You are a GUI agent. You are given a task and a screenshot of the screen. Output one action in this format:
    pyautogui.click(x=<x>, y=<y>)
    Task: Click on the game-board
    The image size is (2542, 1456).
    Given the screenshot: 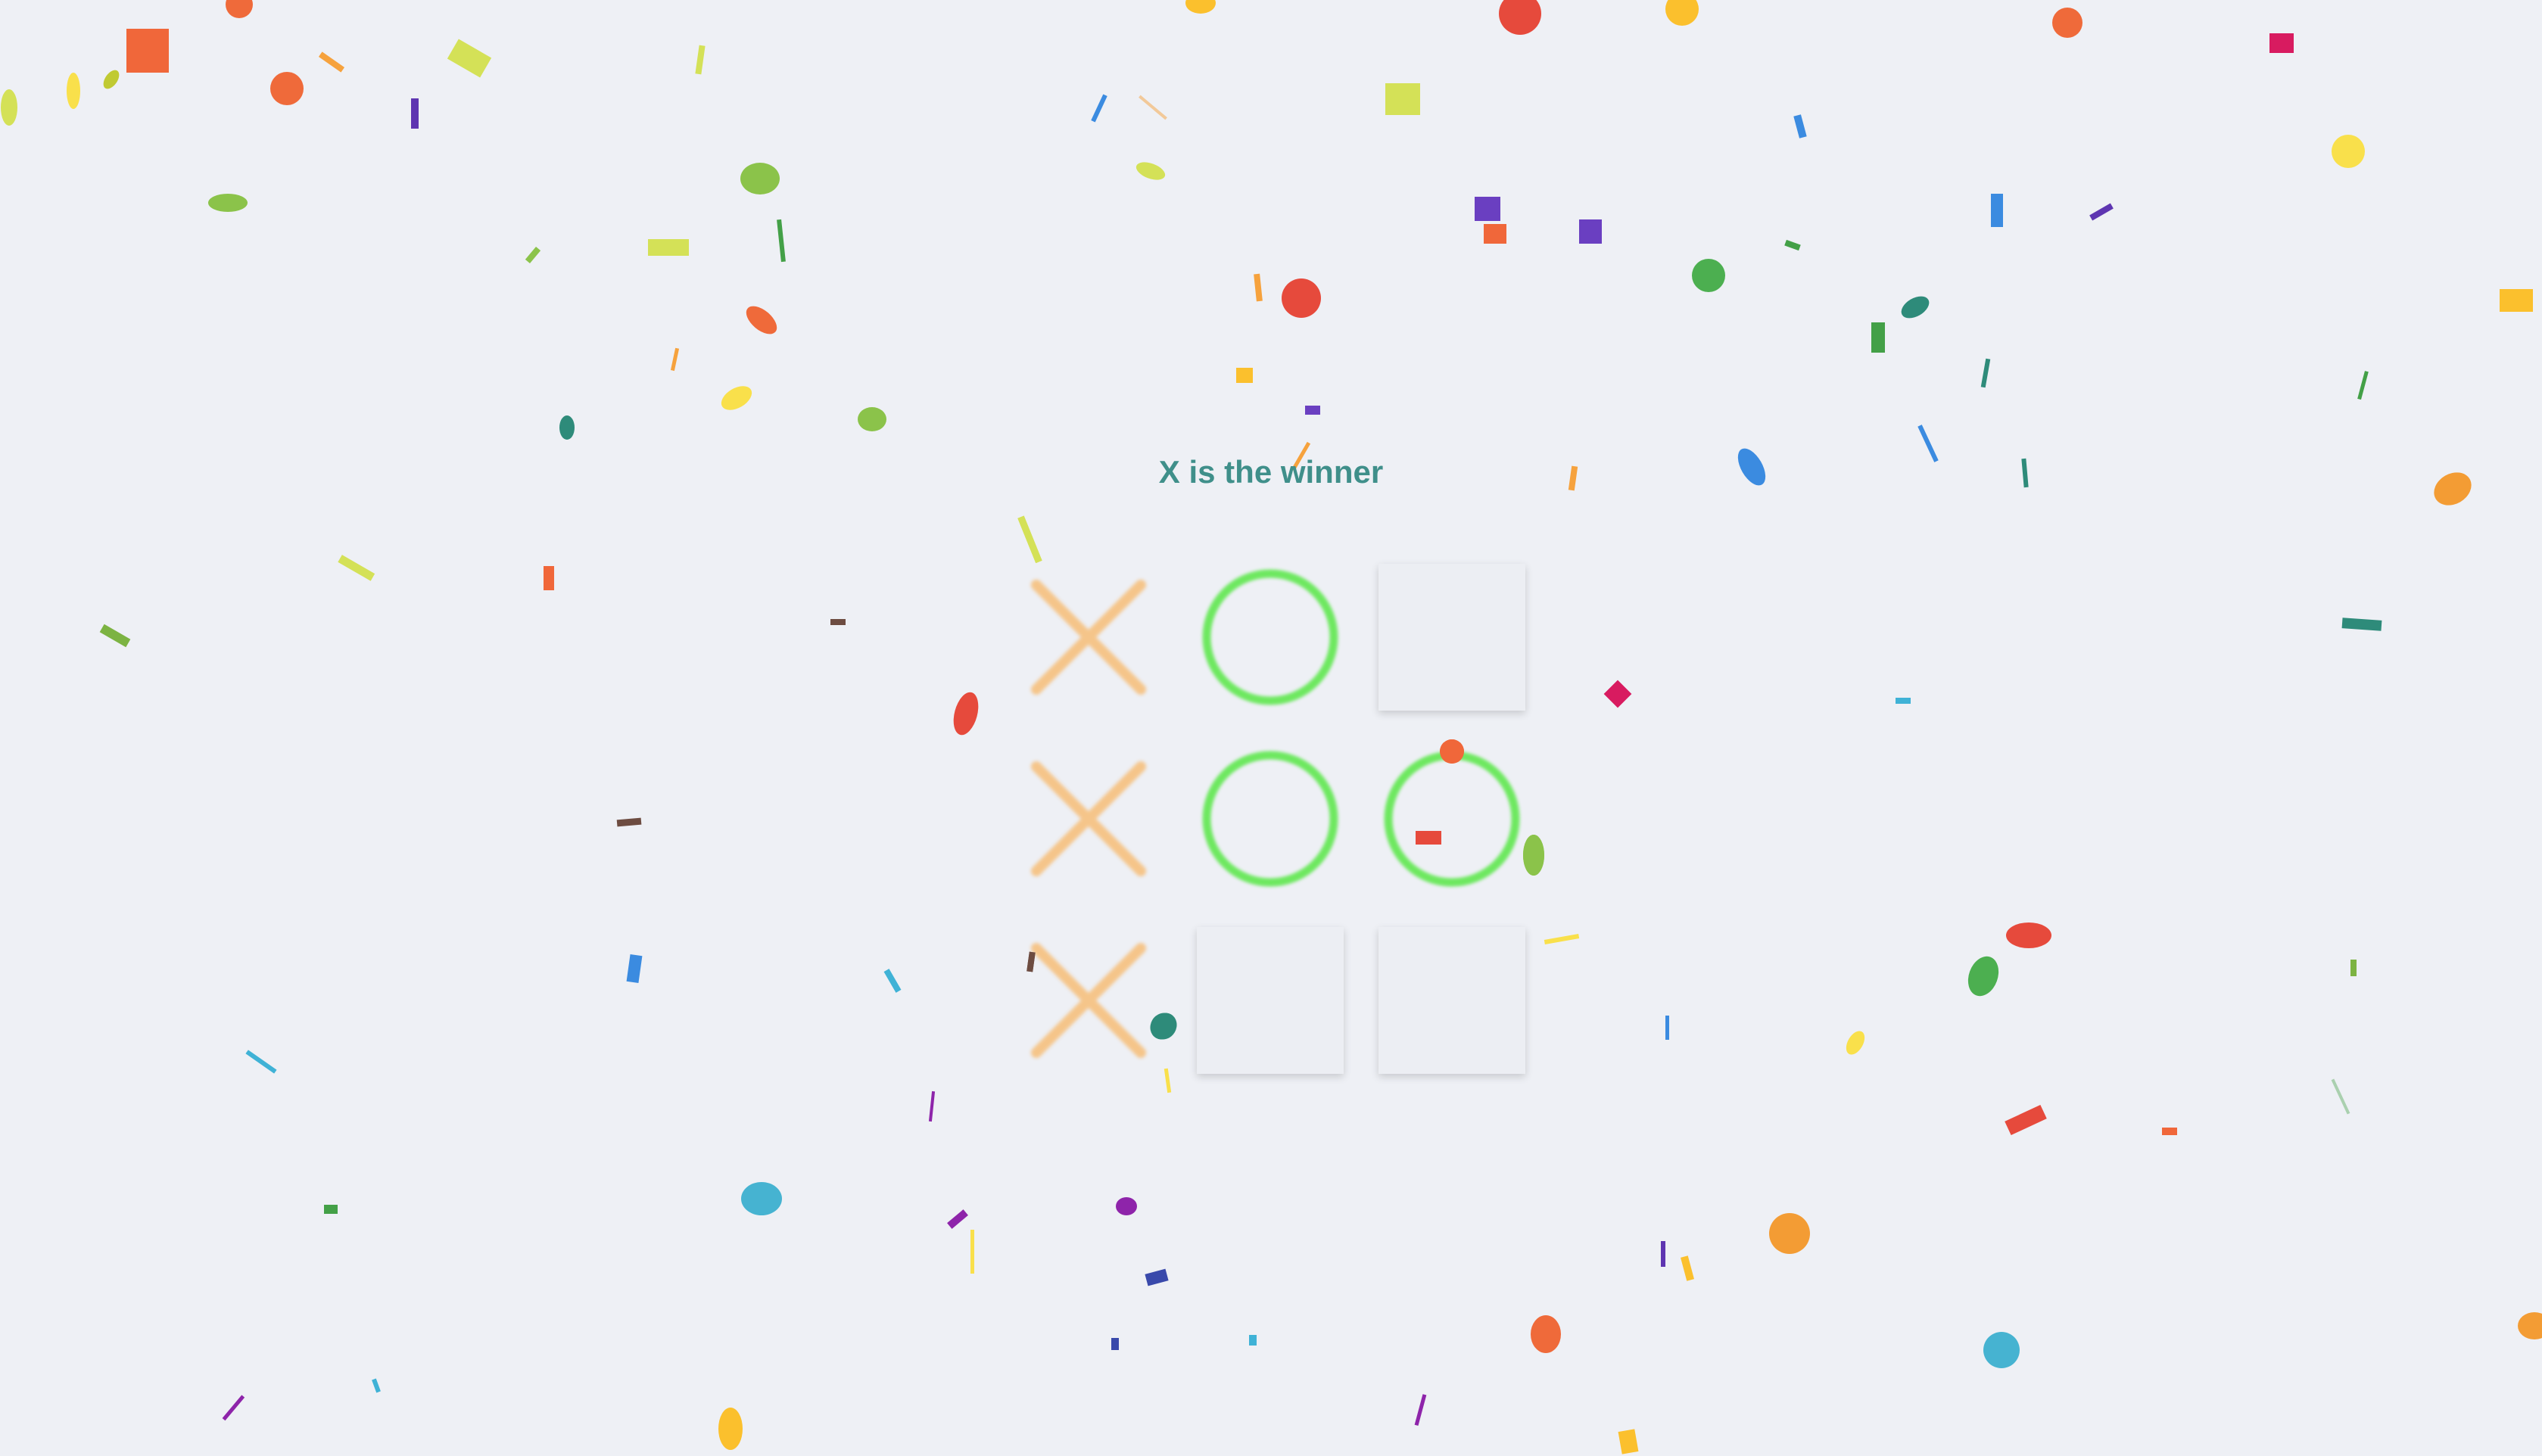 What is the action you would take?
    pyautogui.click(x=1276, y=825)
    